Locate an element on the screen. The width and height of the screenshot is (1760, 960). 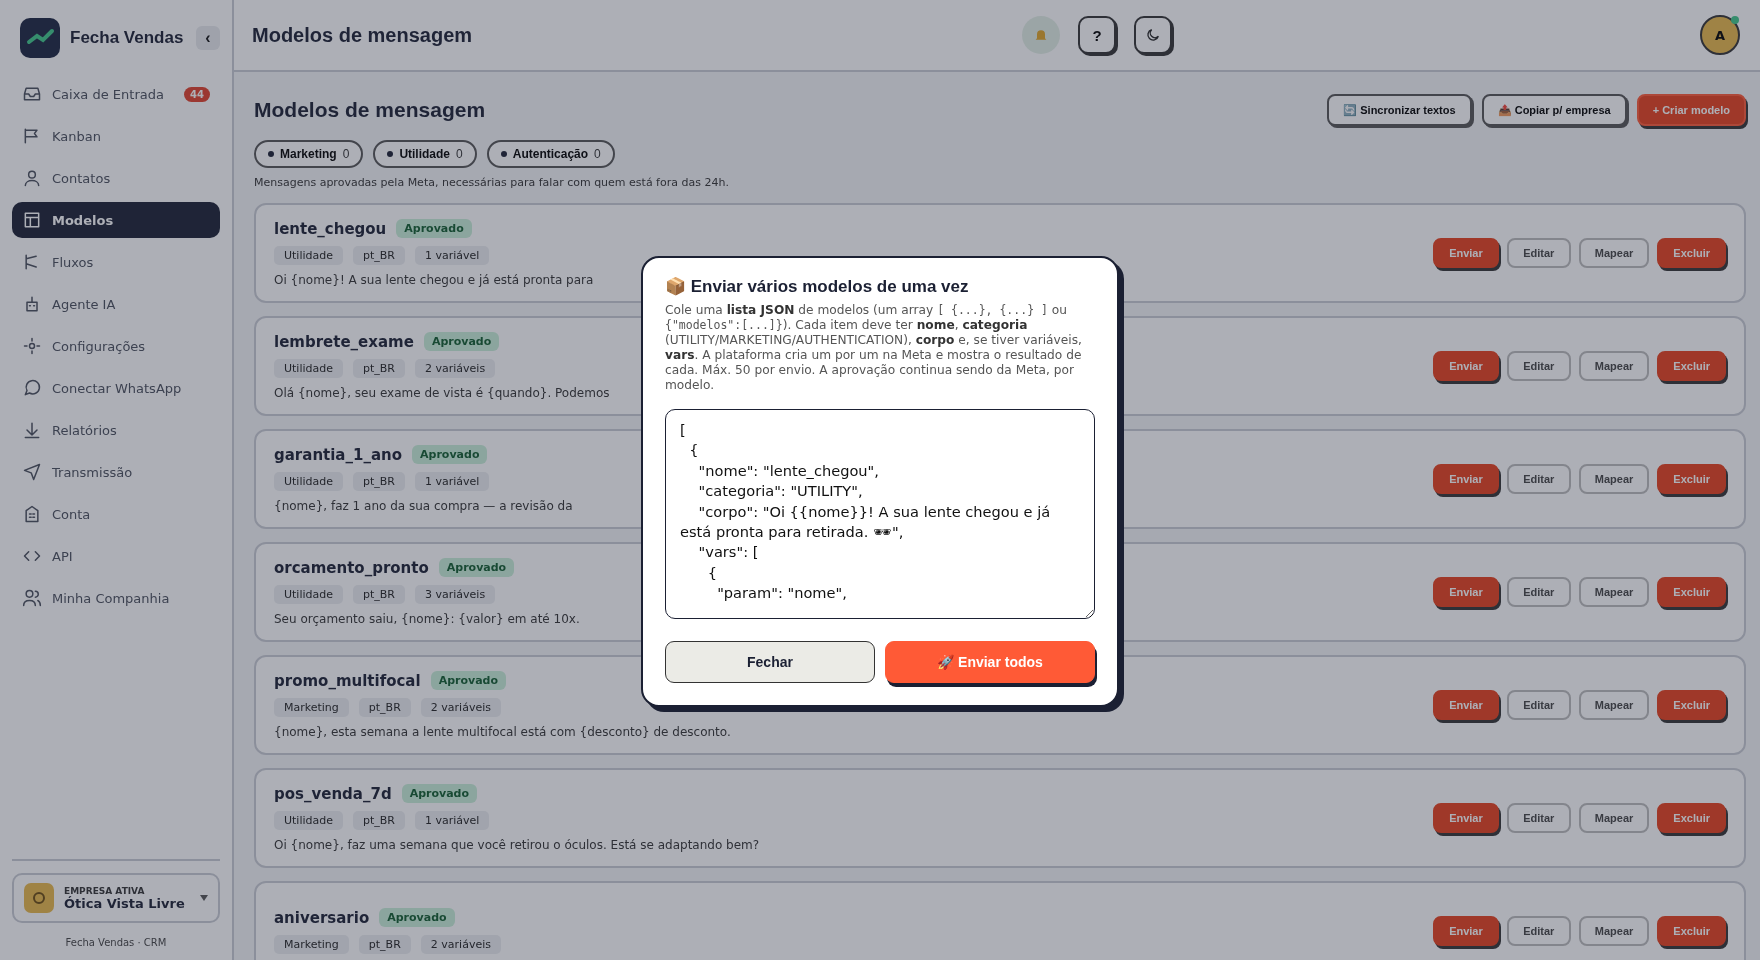
subtitle: Mensagens aprovadas pela Meta, necessárias para falar com quem está fora das 24h. is located at coordinates (492, 182).